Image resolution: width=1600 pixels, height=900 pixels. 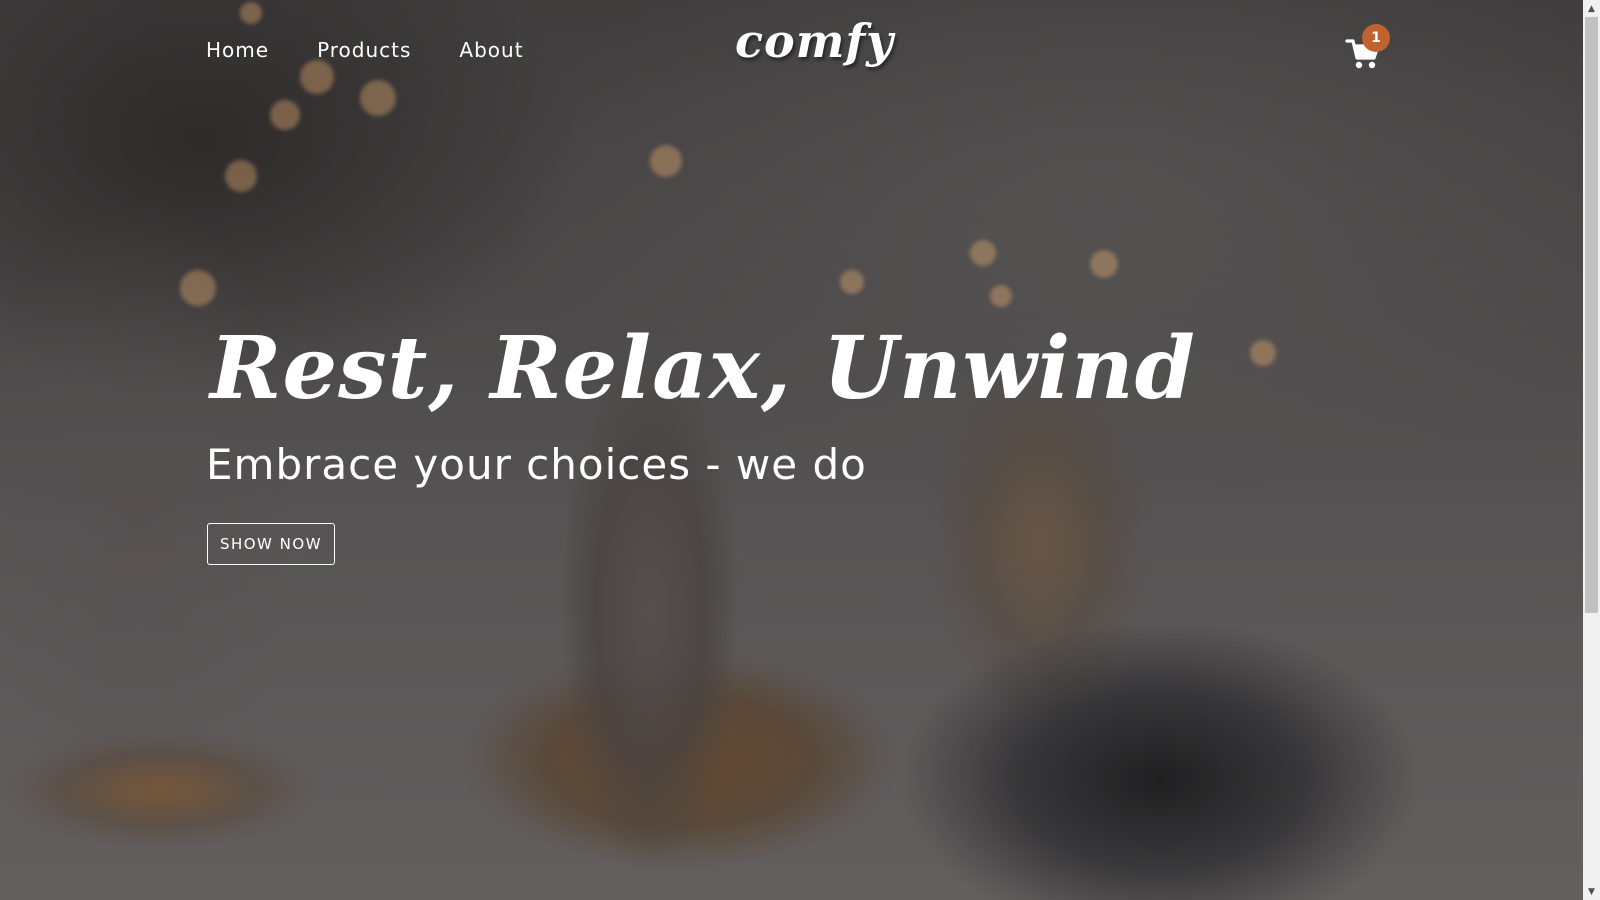 I want to click on chevron-down-icon: ▼, so click(x=1591, y=891).